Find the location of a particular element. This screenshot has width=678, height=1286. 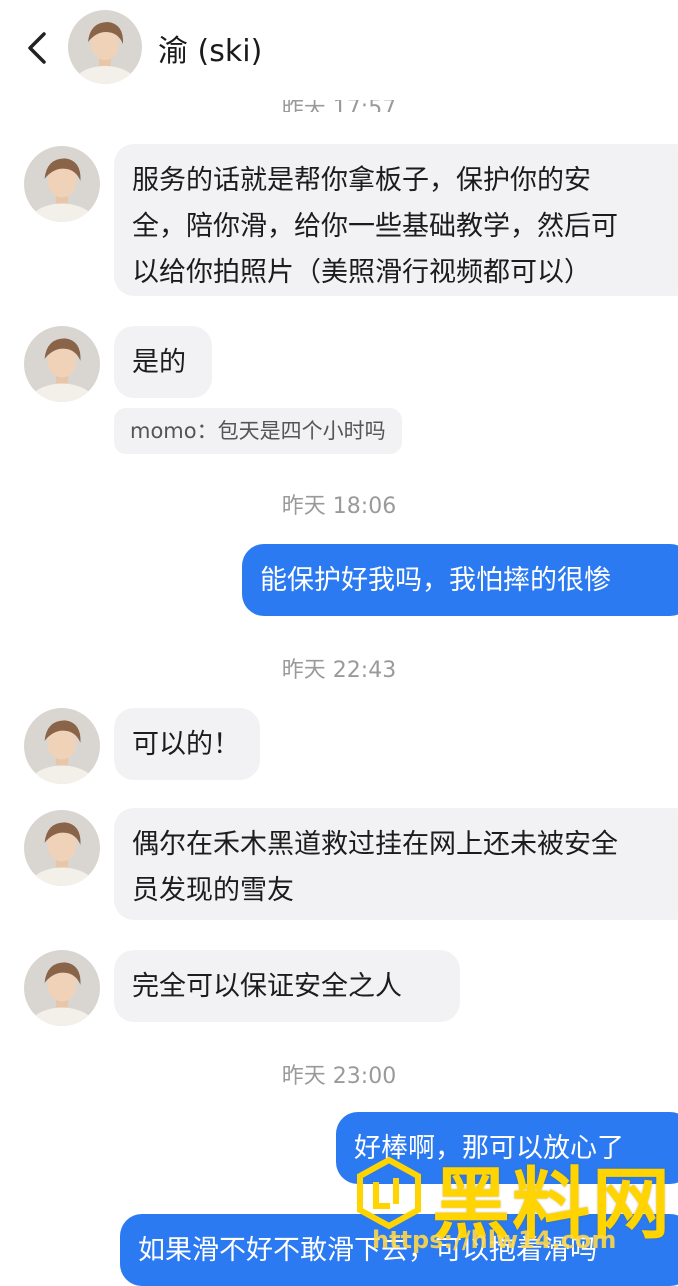

outgoing-message: 如果滑不好不敢滑下去，可以抱着滑吗 is located at coordinates (399, 1250).